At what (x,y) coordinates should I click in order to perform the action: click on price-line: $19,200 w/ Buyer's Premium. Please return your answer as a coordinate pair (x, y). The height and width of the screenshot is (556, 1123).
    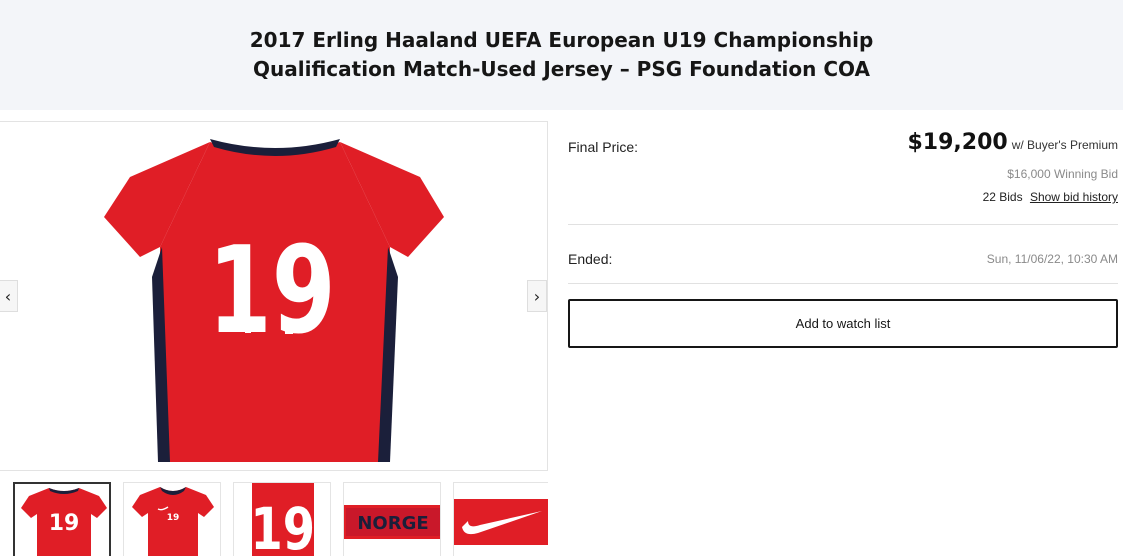
    Looking at the image, I should click on (1012, 142).